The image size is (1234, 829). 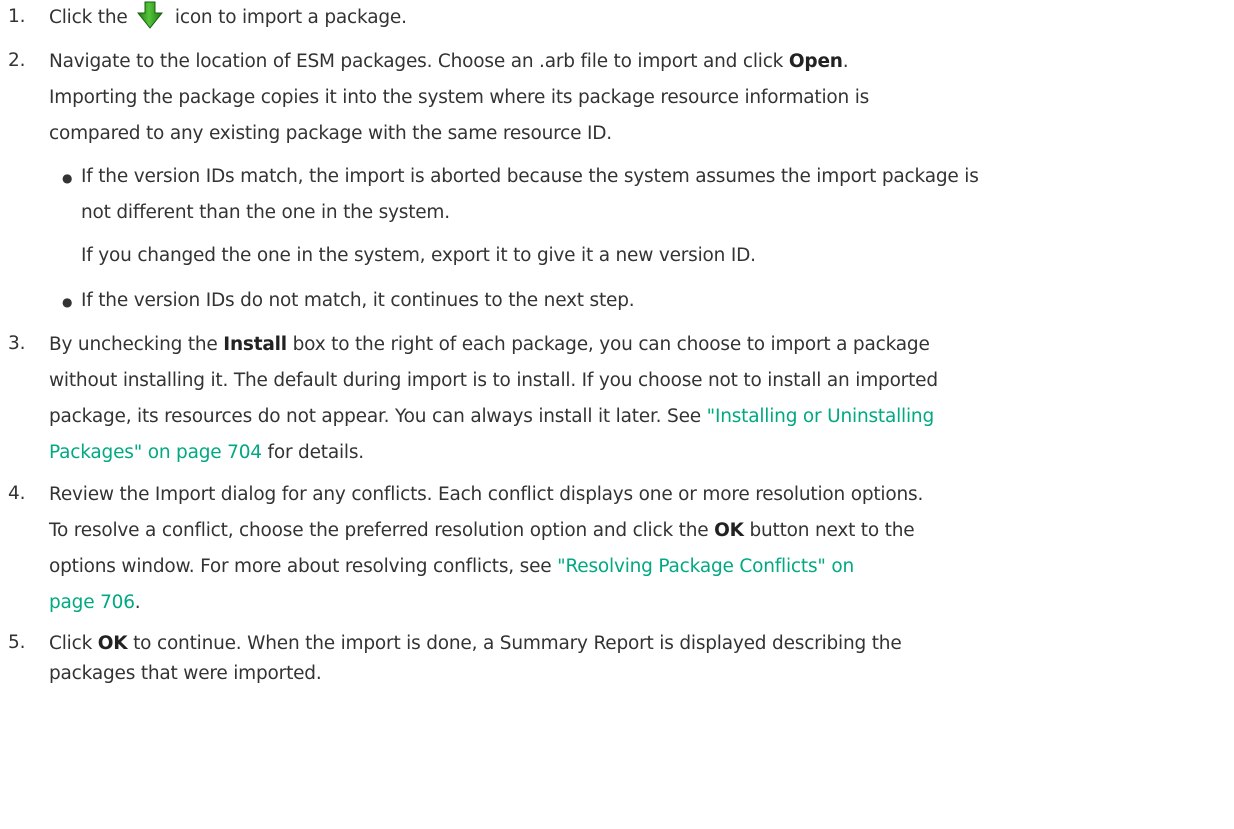 I want to click on step-text-pre: By unchecking the, so click(x=136, y=344).